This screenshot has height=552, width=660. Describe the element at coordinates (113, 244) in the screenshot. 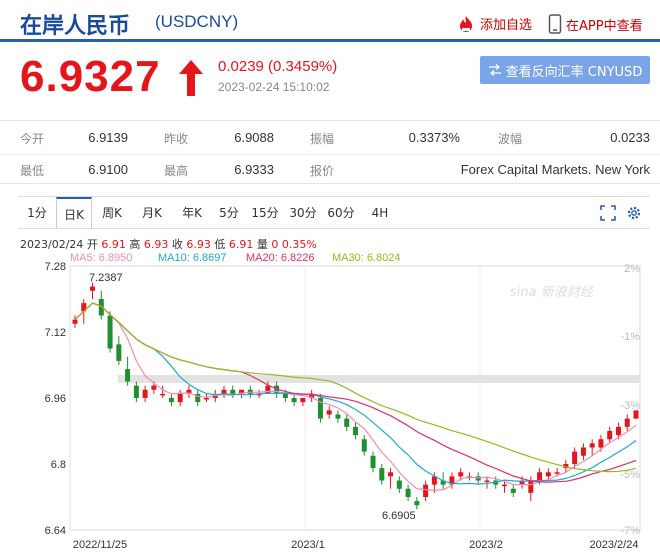

I see `ohlc-open: 6.91` at that location.